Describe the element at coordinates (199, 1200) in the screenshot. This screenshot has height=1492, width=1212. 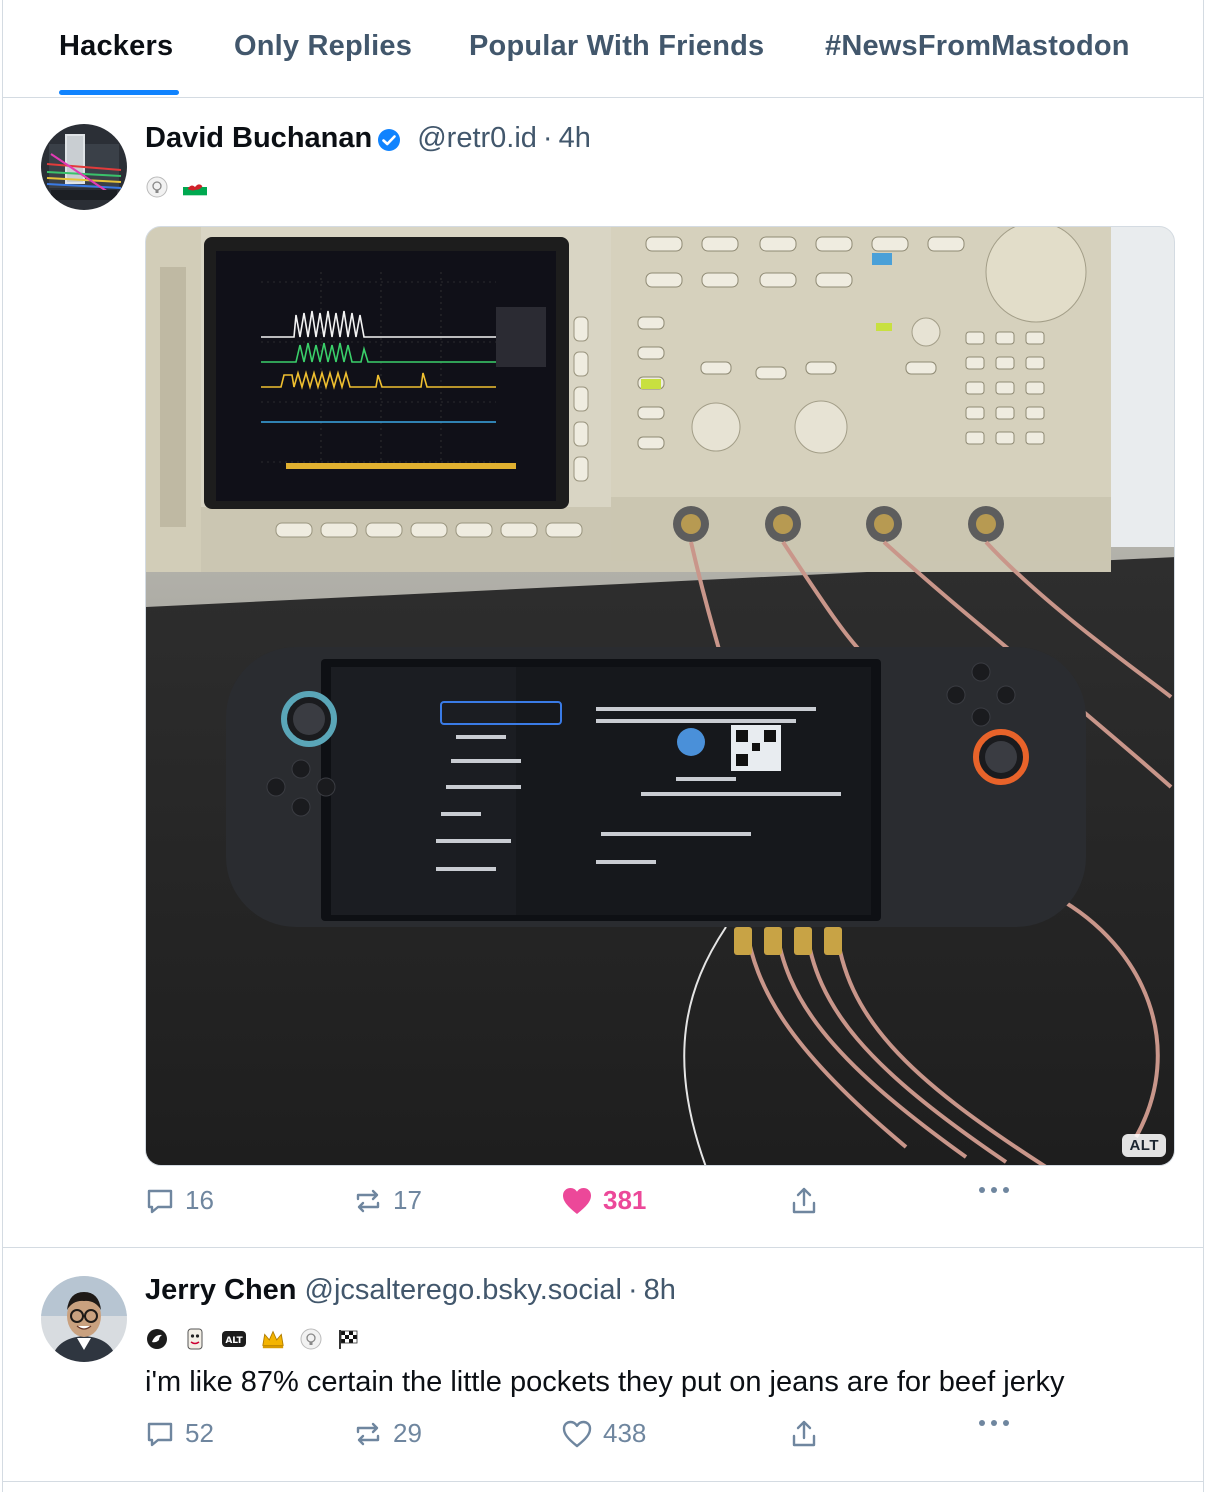
I see `reply-count: 16` at that location.